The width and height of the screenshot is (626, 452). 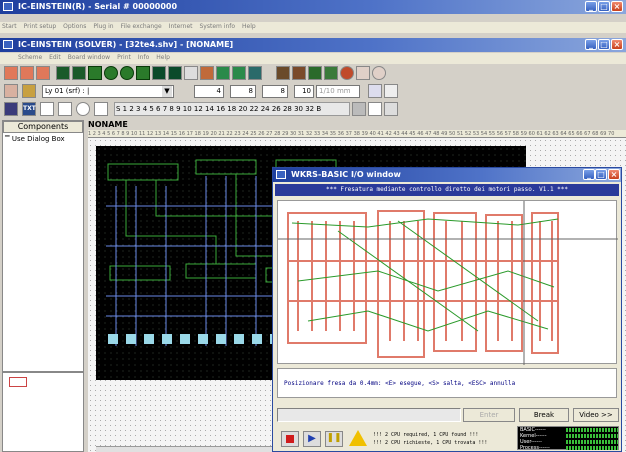 What do you see at coordinates (313, 58) in the screenshot?
I see `doc-menu-bar: Scheme Edit Board window Print Info Help` at bounding box center [313, 58].